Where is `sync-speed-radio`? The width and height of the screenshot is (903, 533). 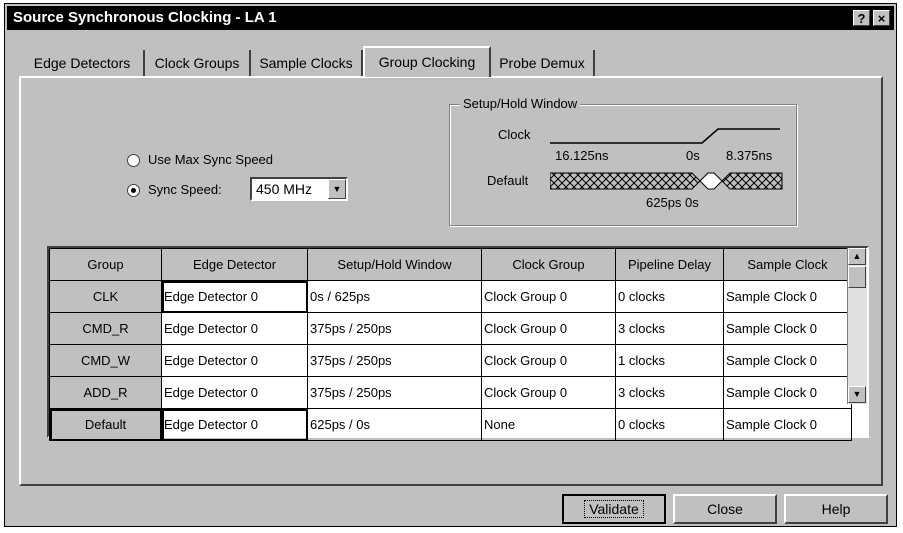 sync-speed-radio is located at coordinates (133, 190).